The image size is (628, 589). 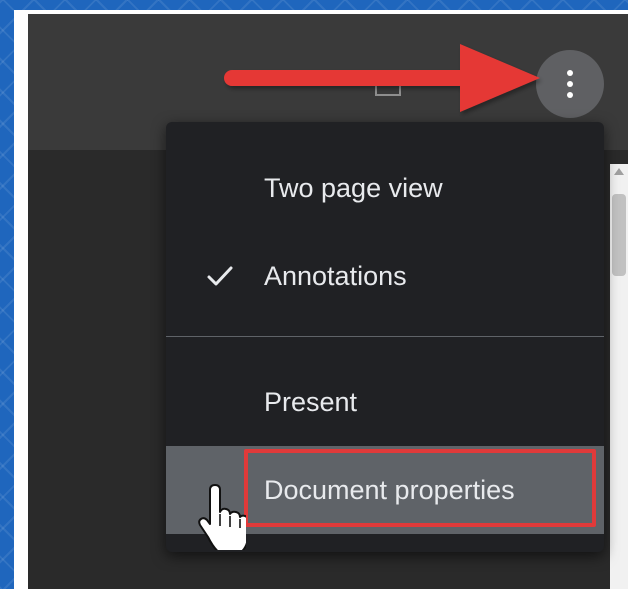 What do you see at coordinates (619, 171) in the screenshot?
I see `scroll-up-arrow-icon` at bounding box center [619, 171].